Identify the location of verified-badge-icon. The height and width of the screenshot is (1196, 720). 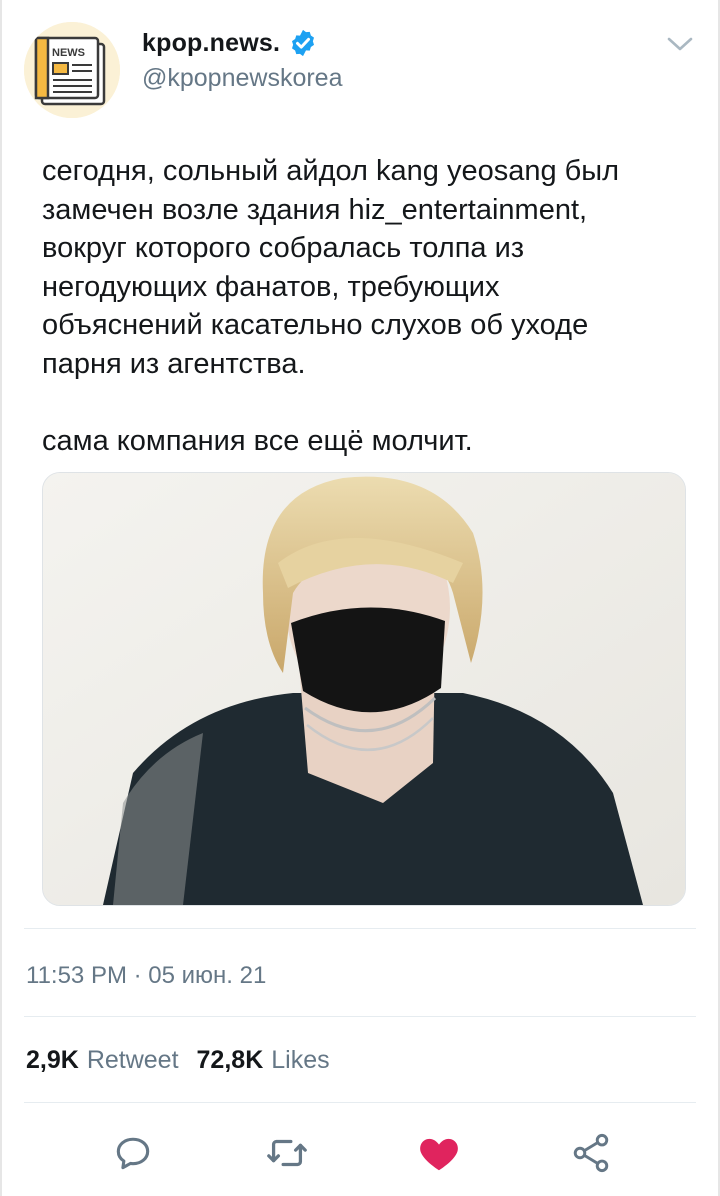
(303, 43).